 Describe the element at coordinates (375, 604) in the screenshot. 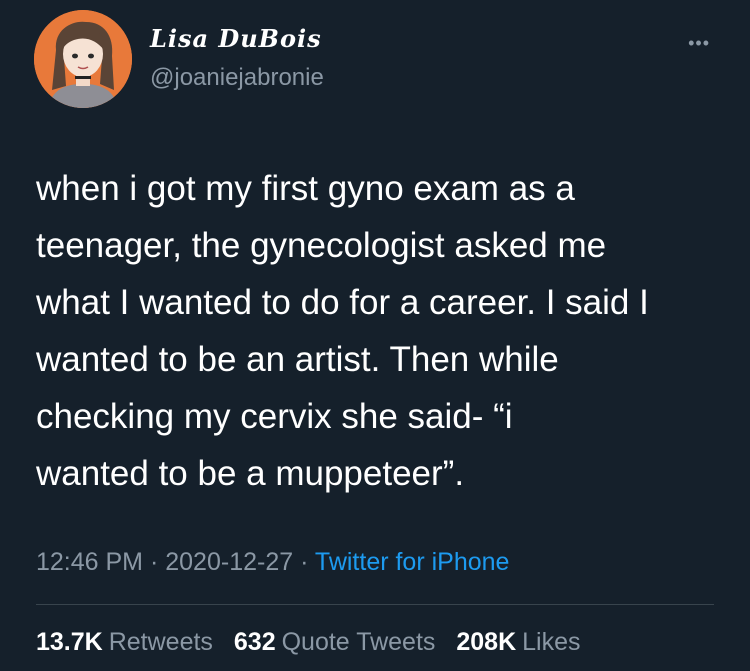

I see `divider` at that location.